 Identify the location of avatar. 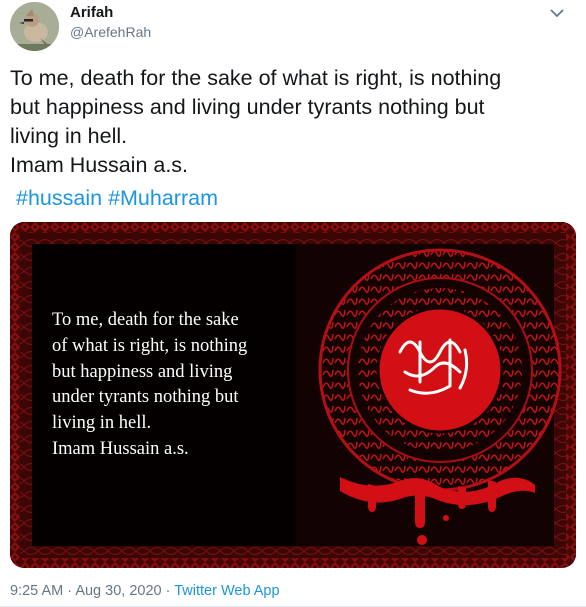
(34, 26).